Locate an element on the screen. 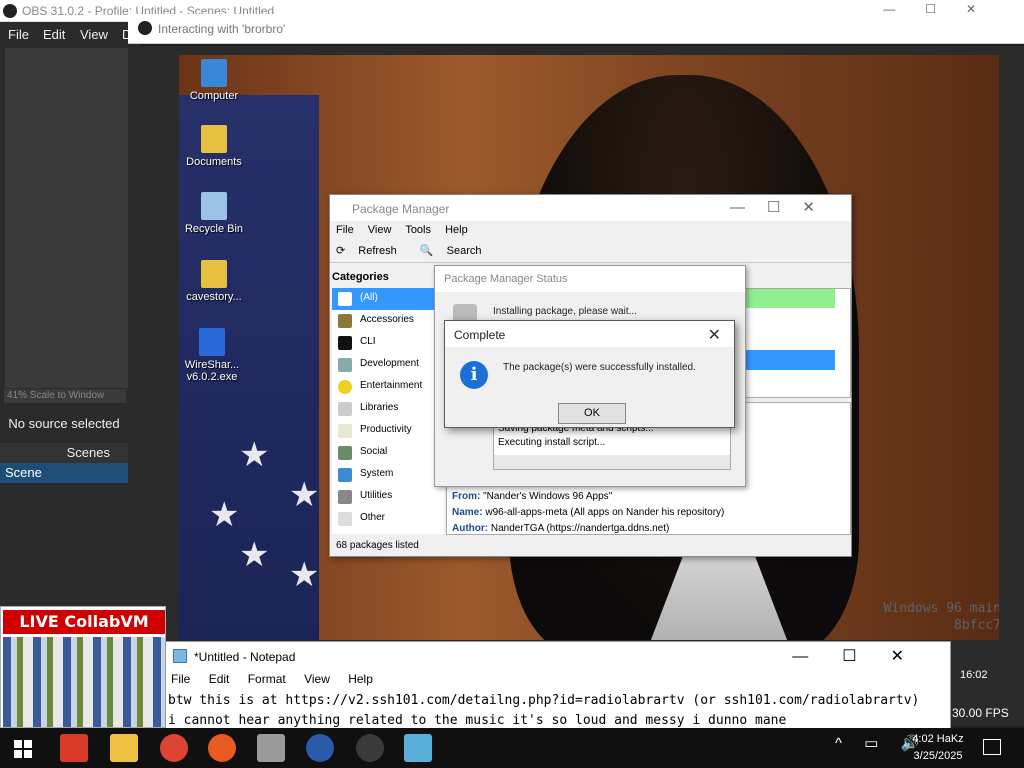 This screenshot has height=768, width=1024. refresh-icon: ⟳ is located at coordinates (341, 251).